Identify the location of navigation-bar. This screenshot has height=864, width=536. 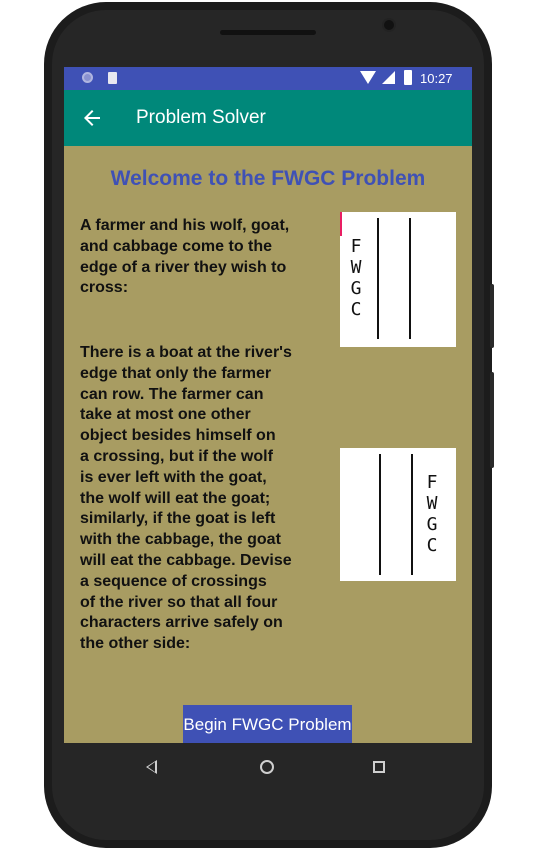
(268, 767).